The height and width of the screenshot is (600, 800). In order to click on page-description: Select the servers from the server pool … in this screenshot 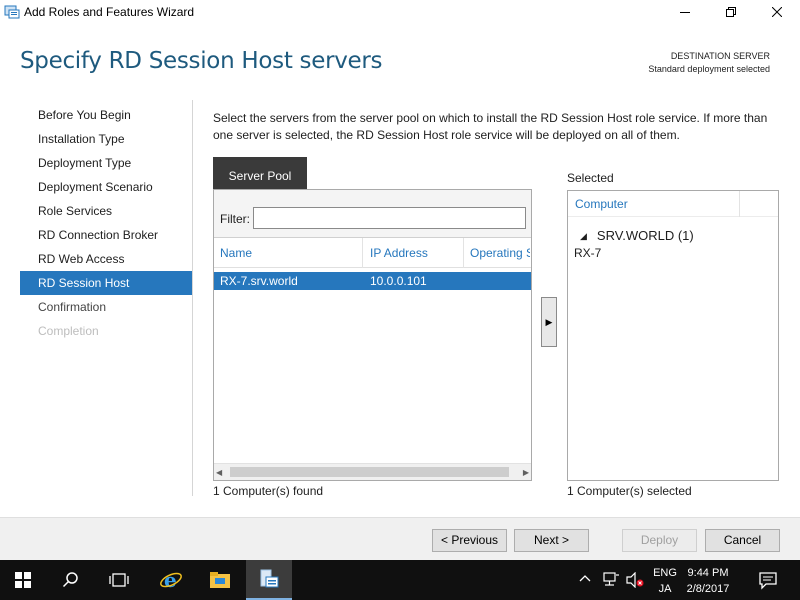, I will do `click(490, 126)`.